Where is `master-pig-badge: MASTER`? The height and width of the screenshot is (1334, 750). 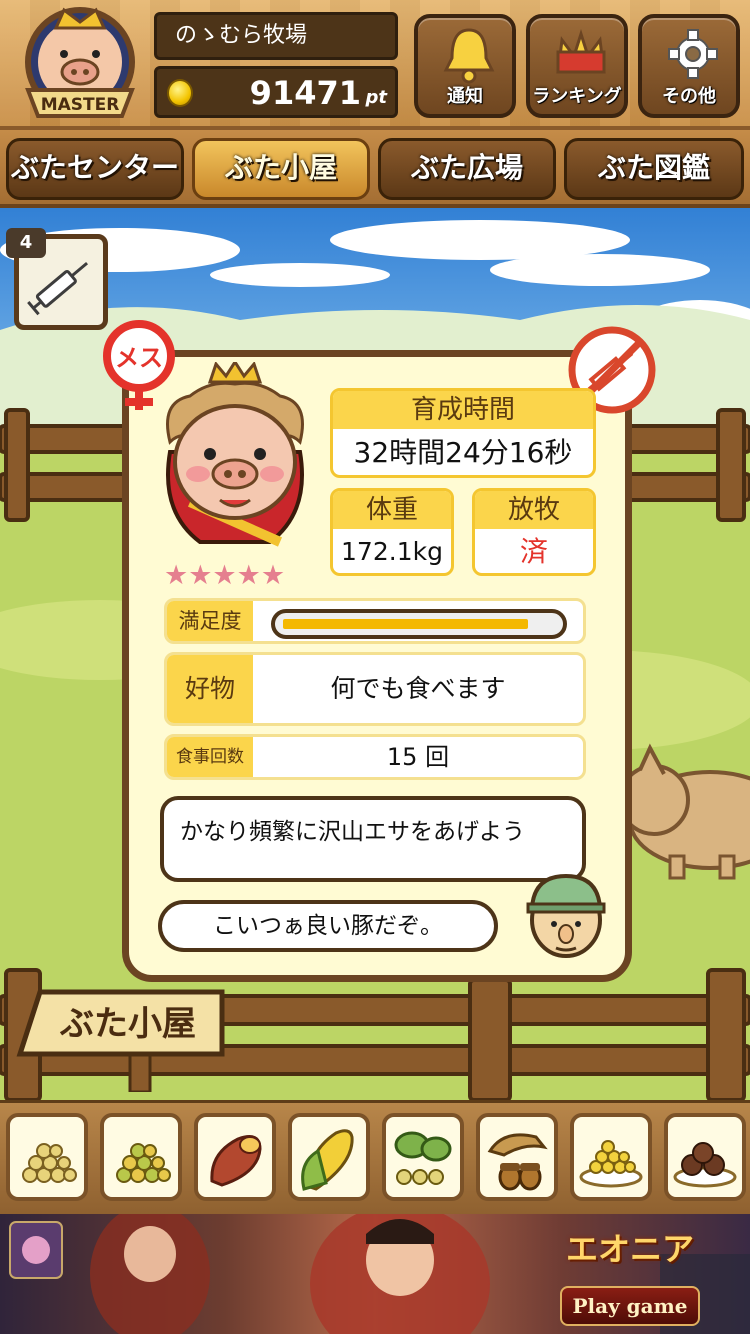
master-pig-badge: MASTER is located at coordinates (80, 65).